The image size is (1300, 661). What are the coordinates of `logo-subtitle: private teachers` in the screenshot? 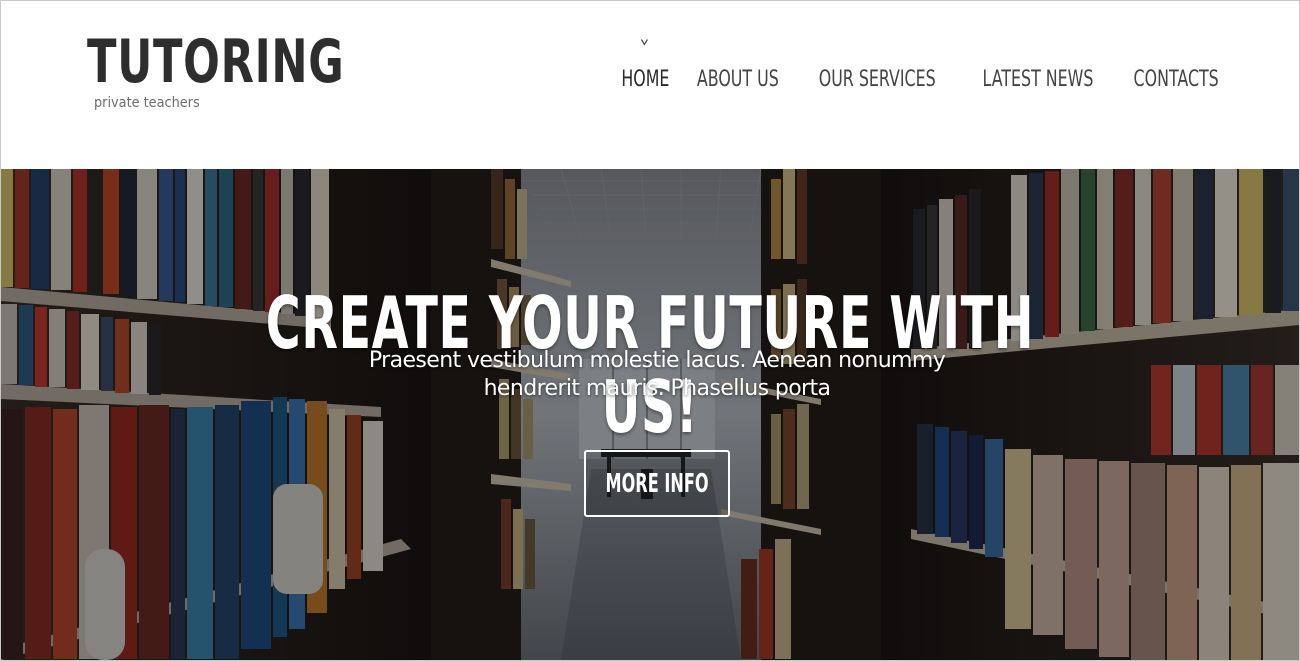 It's located at (147, 103).